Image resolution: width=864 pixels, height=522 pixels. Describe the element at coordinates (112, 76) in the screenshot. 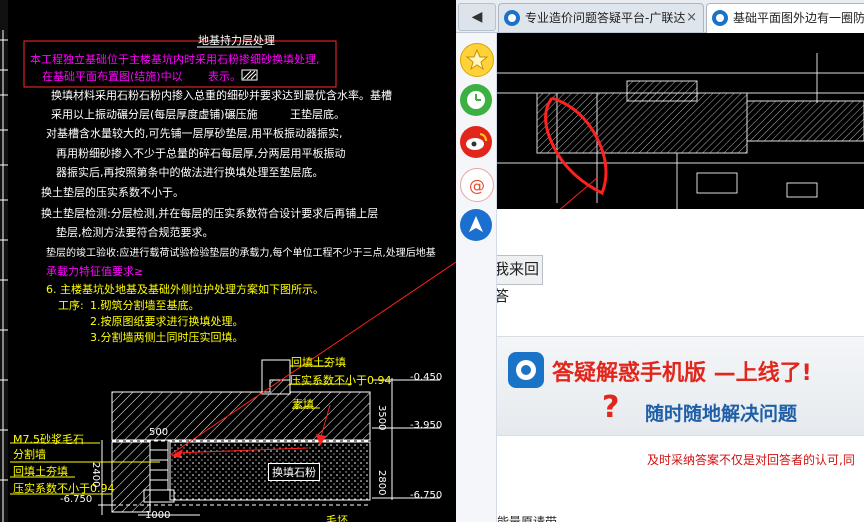

I see `cad-highlight-line2: 在基础平面布置图(结施)中以` at that location.